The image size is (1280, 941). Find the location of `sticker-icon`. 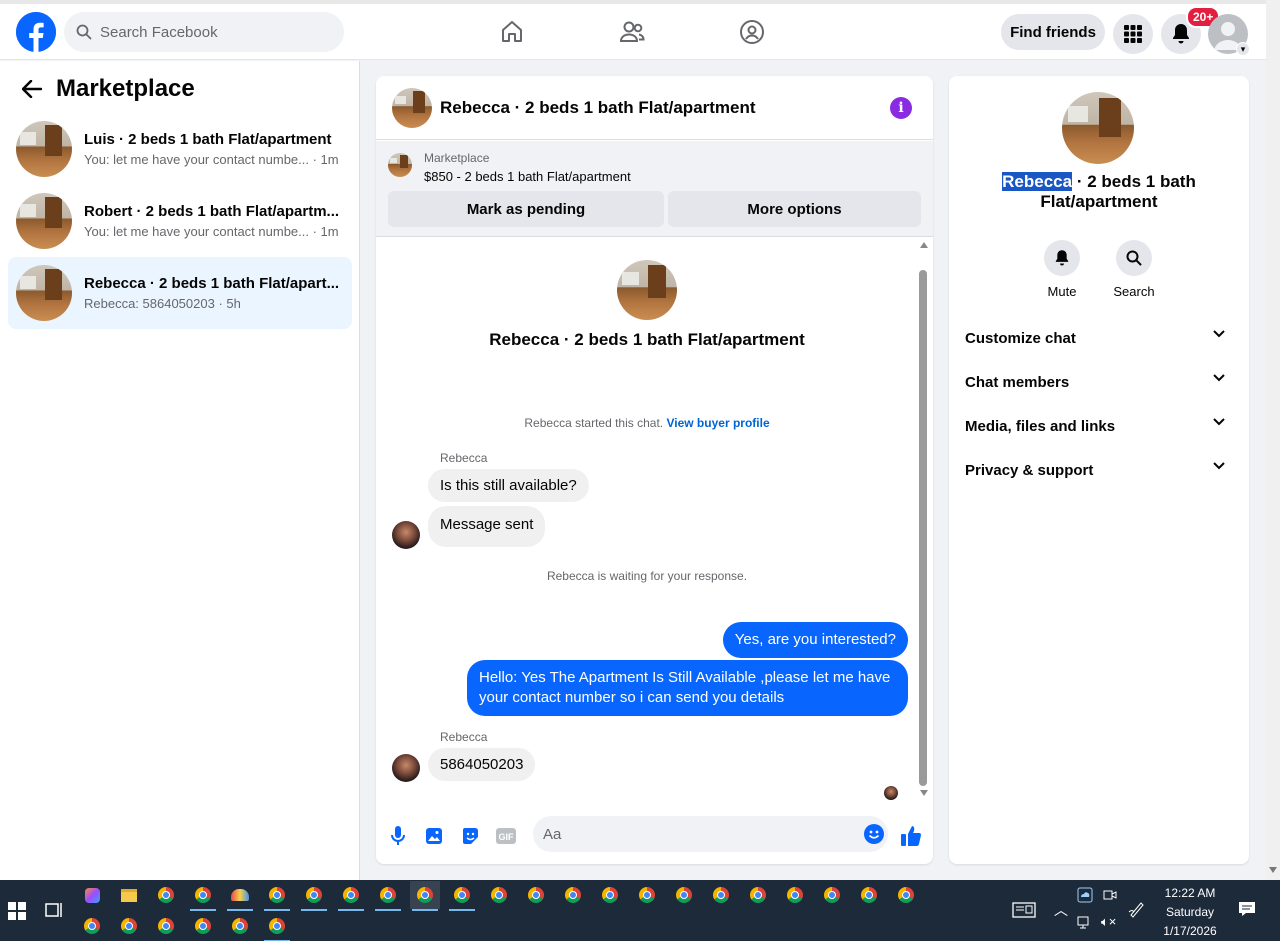

sticker-icon is located at coordinates (470, 836).